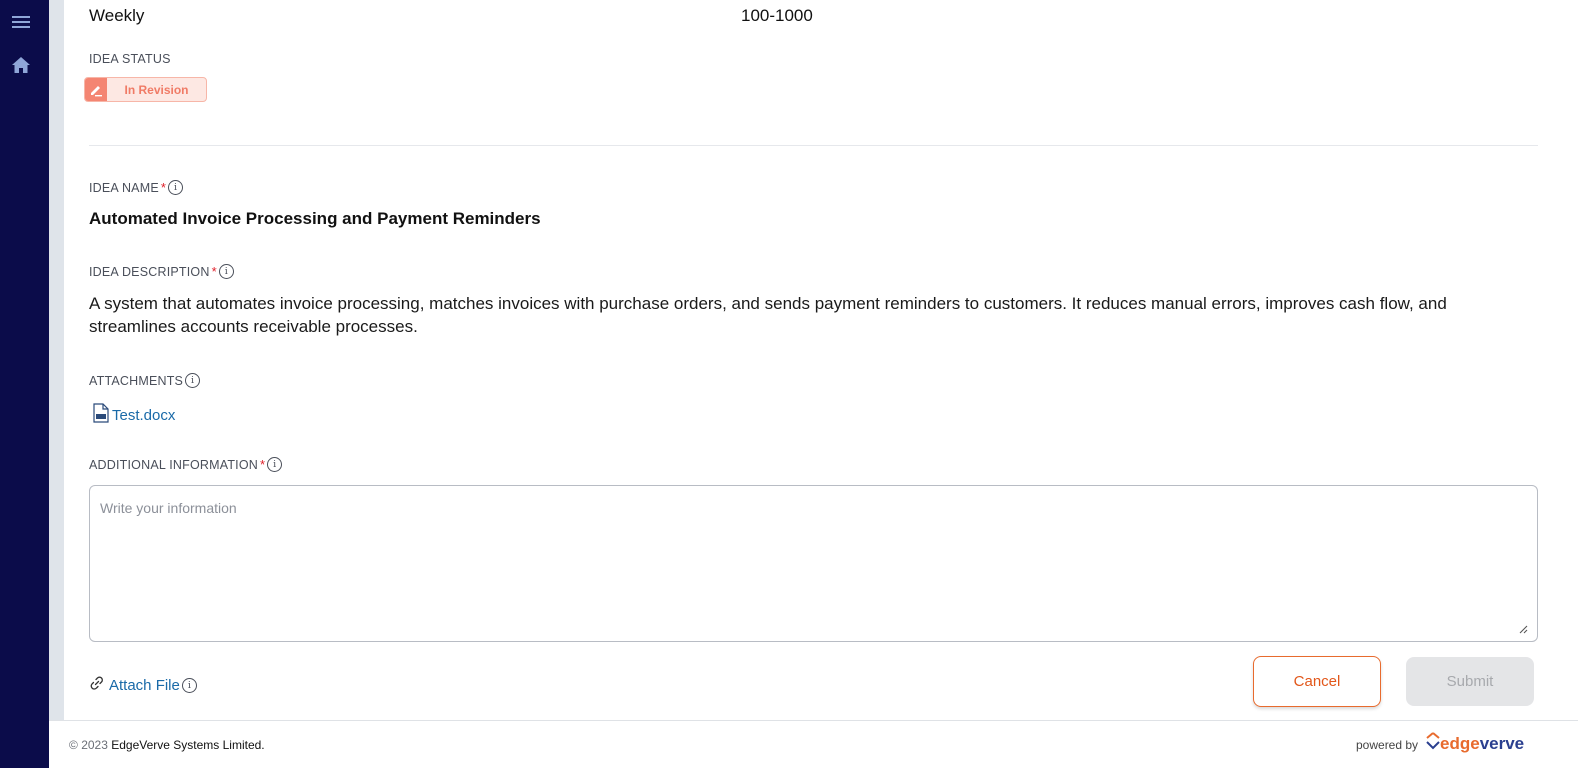  I want to click on status-value: In Revision, so click(156, 89).